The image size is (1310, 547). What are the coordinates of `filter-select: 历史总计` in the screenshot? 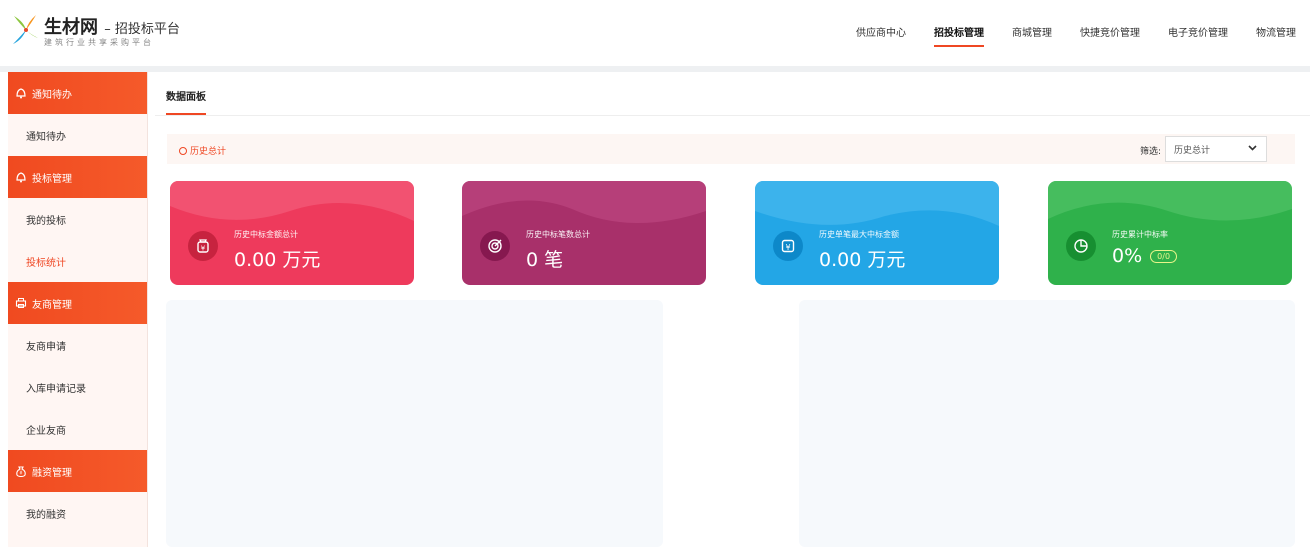 It's located at (1216, 149).